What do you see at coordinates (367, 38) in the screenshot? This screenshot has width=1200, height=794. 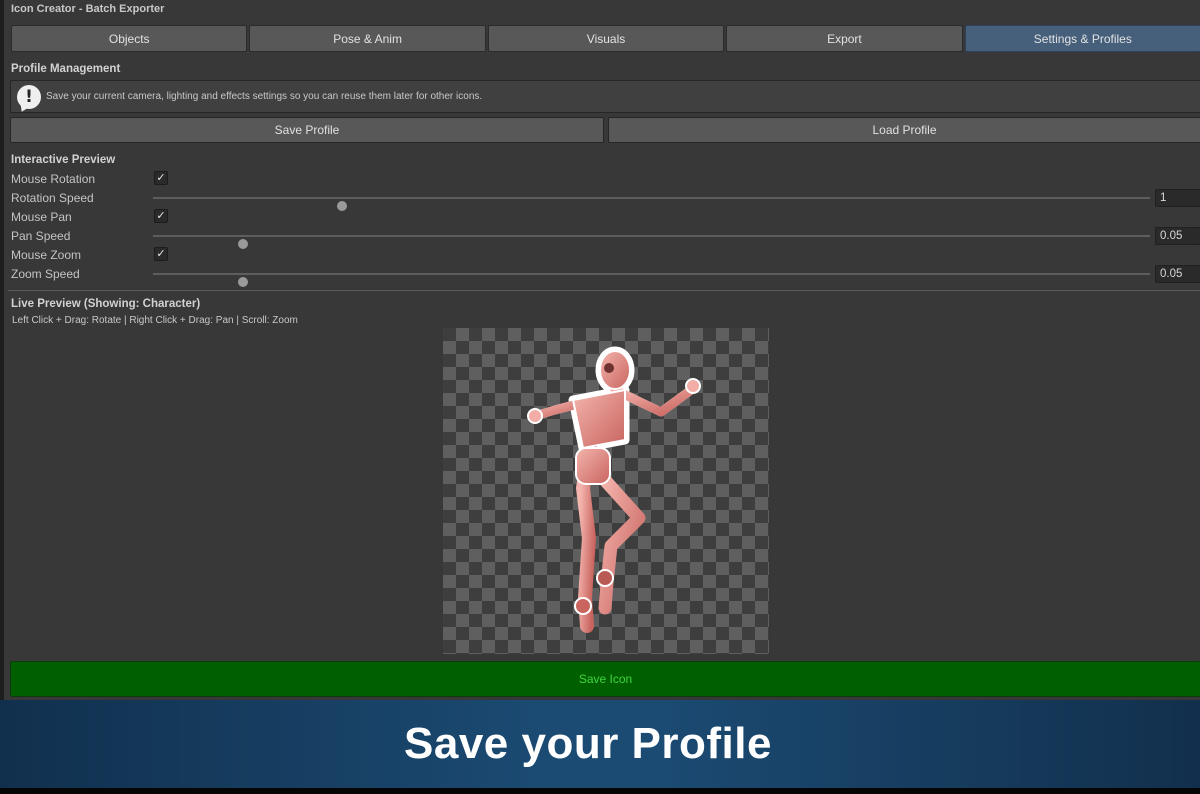 I see `tab-pose-anim: Pose & Anim` at bounding box center [367, 38].